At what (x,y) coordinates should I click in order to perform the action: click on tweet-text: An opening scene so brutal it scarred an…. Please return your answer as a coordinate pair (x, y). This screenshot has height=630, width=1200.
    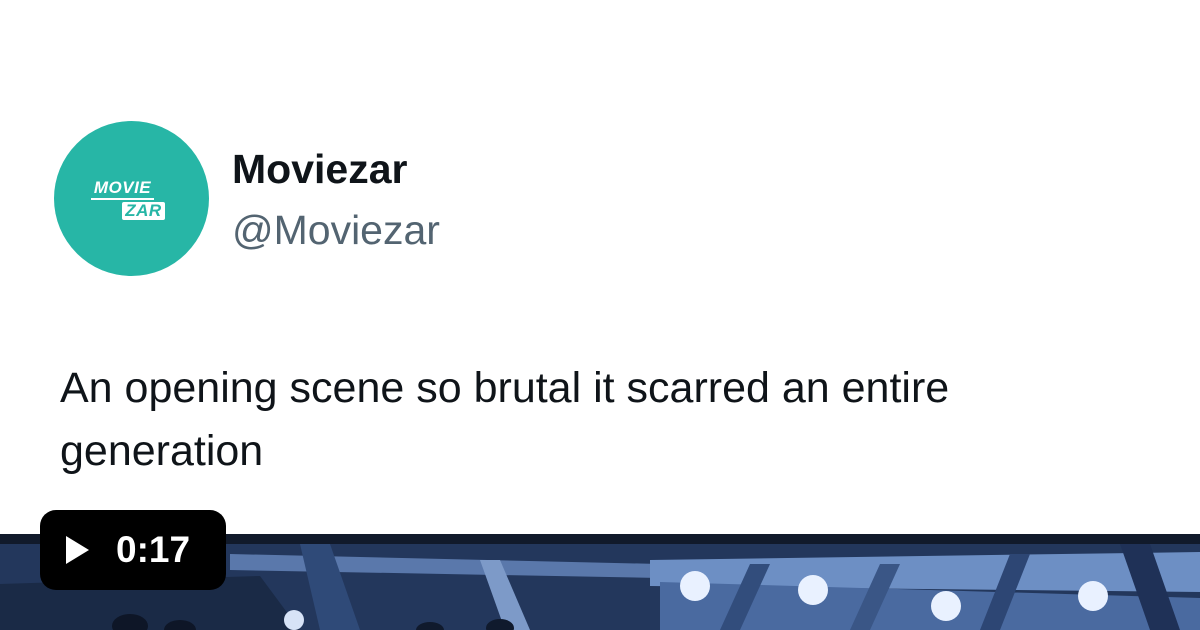
    Looking at the image, I should click on (505, 419).